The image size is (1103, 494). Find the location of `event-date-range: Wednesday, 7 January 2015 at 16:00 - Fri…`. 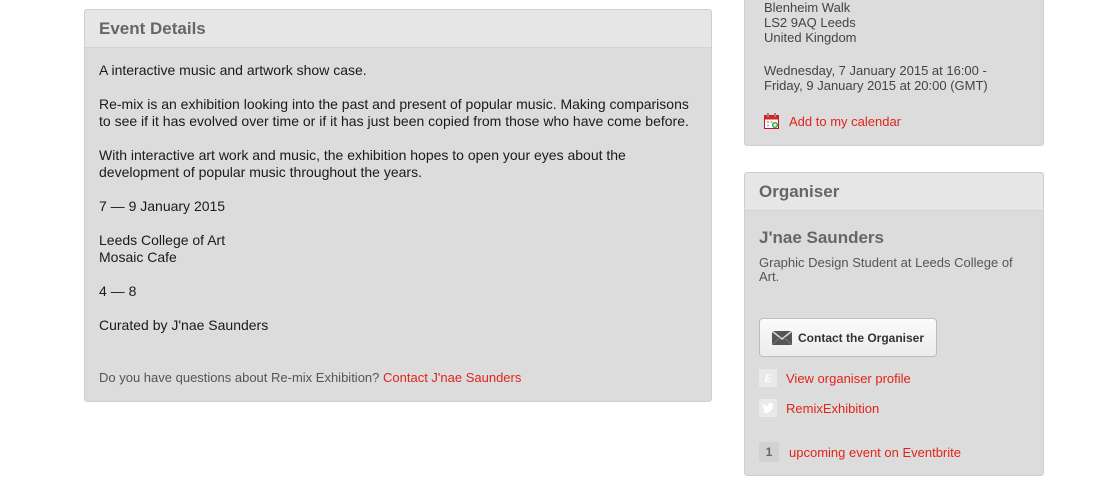

event-date-range: Wednesday, 7 January 2015 at 16:00 - Fri… is located at coordinates (876, 78).